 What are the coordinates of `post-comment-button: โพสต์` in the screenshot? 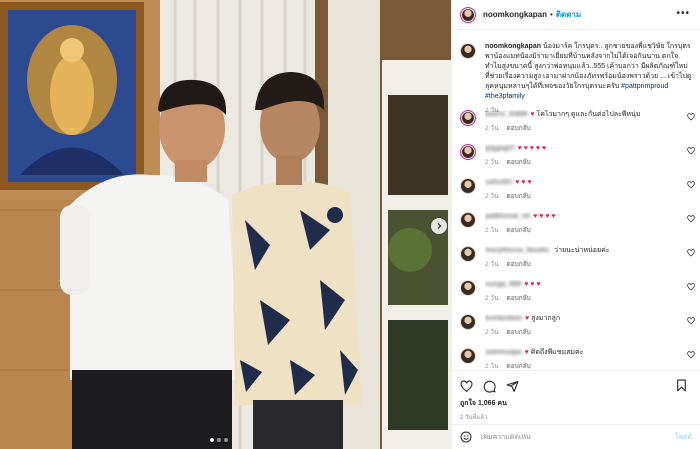 It's located at (683, 437).